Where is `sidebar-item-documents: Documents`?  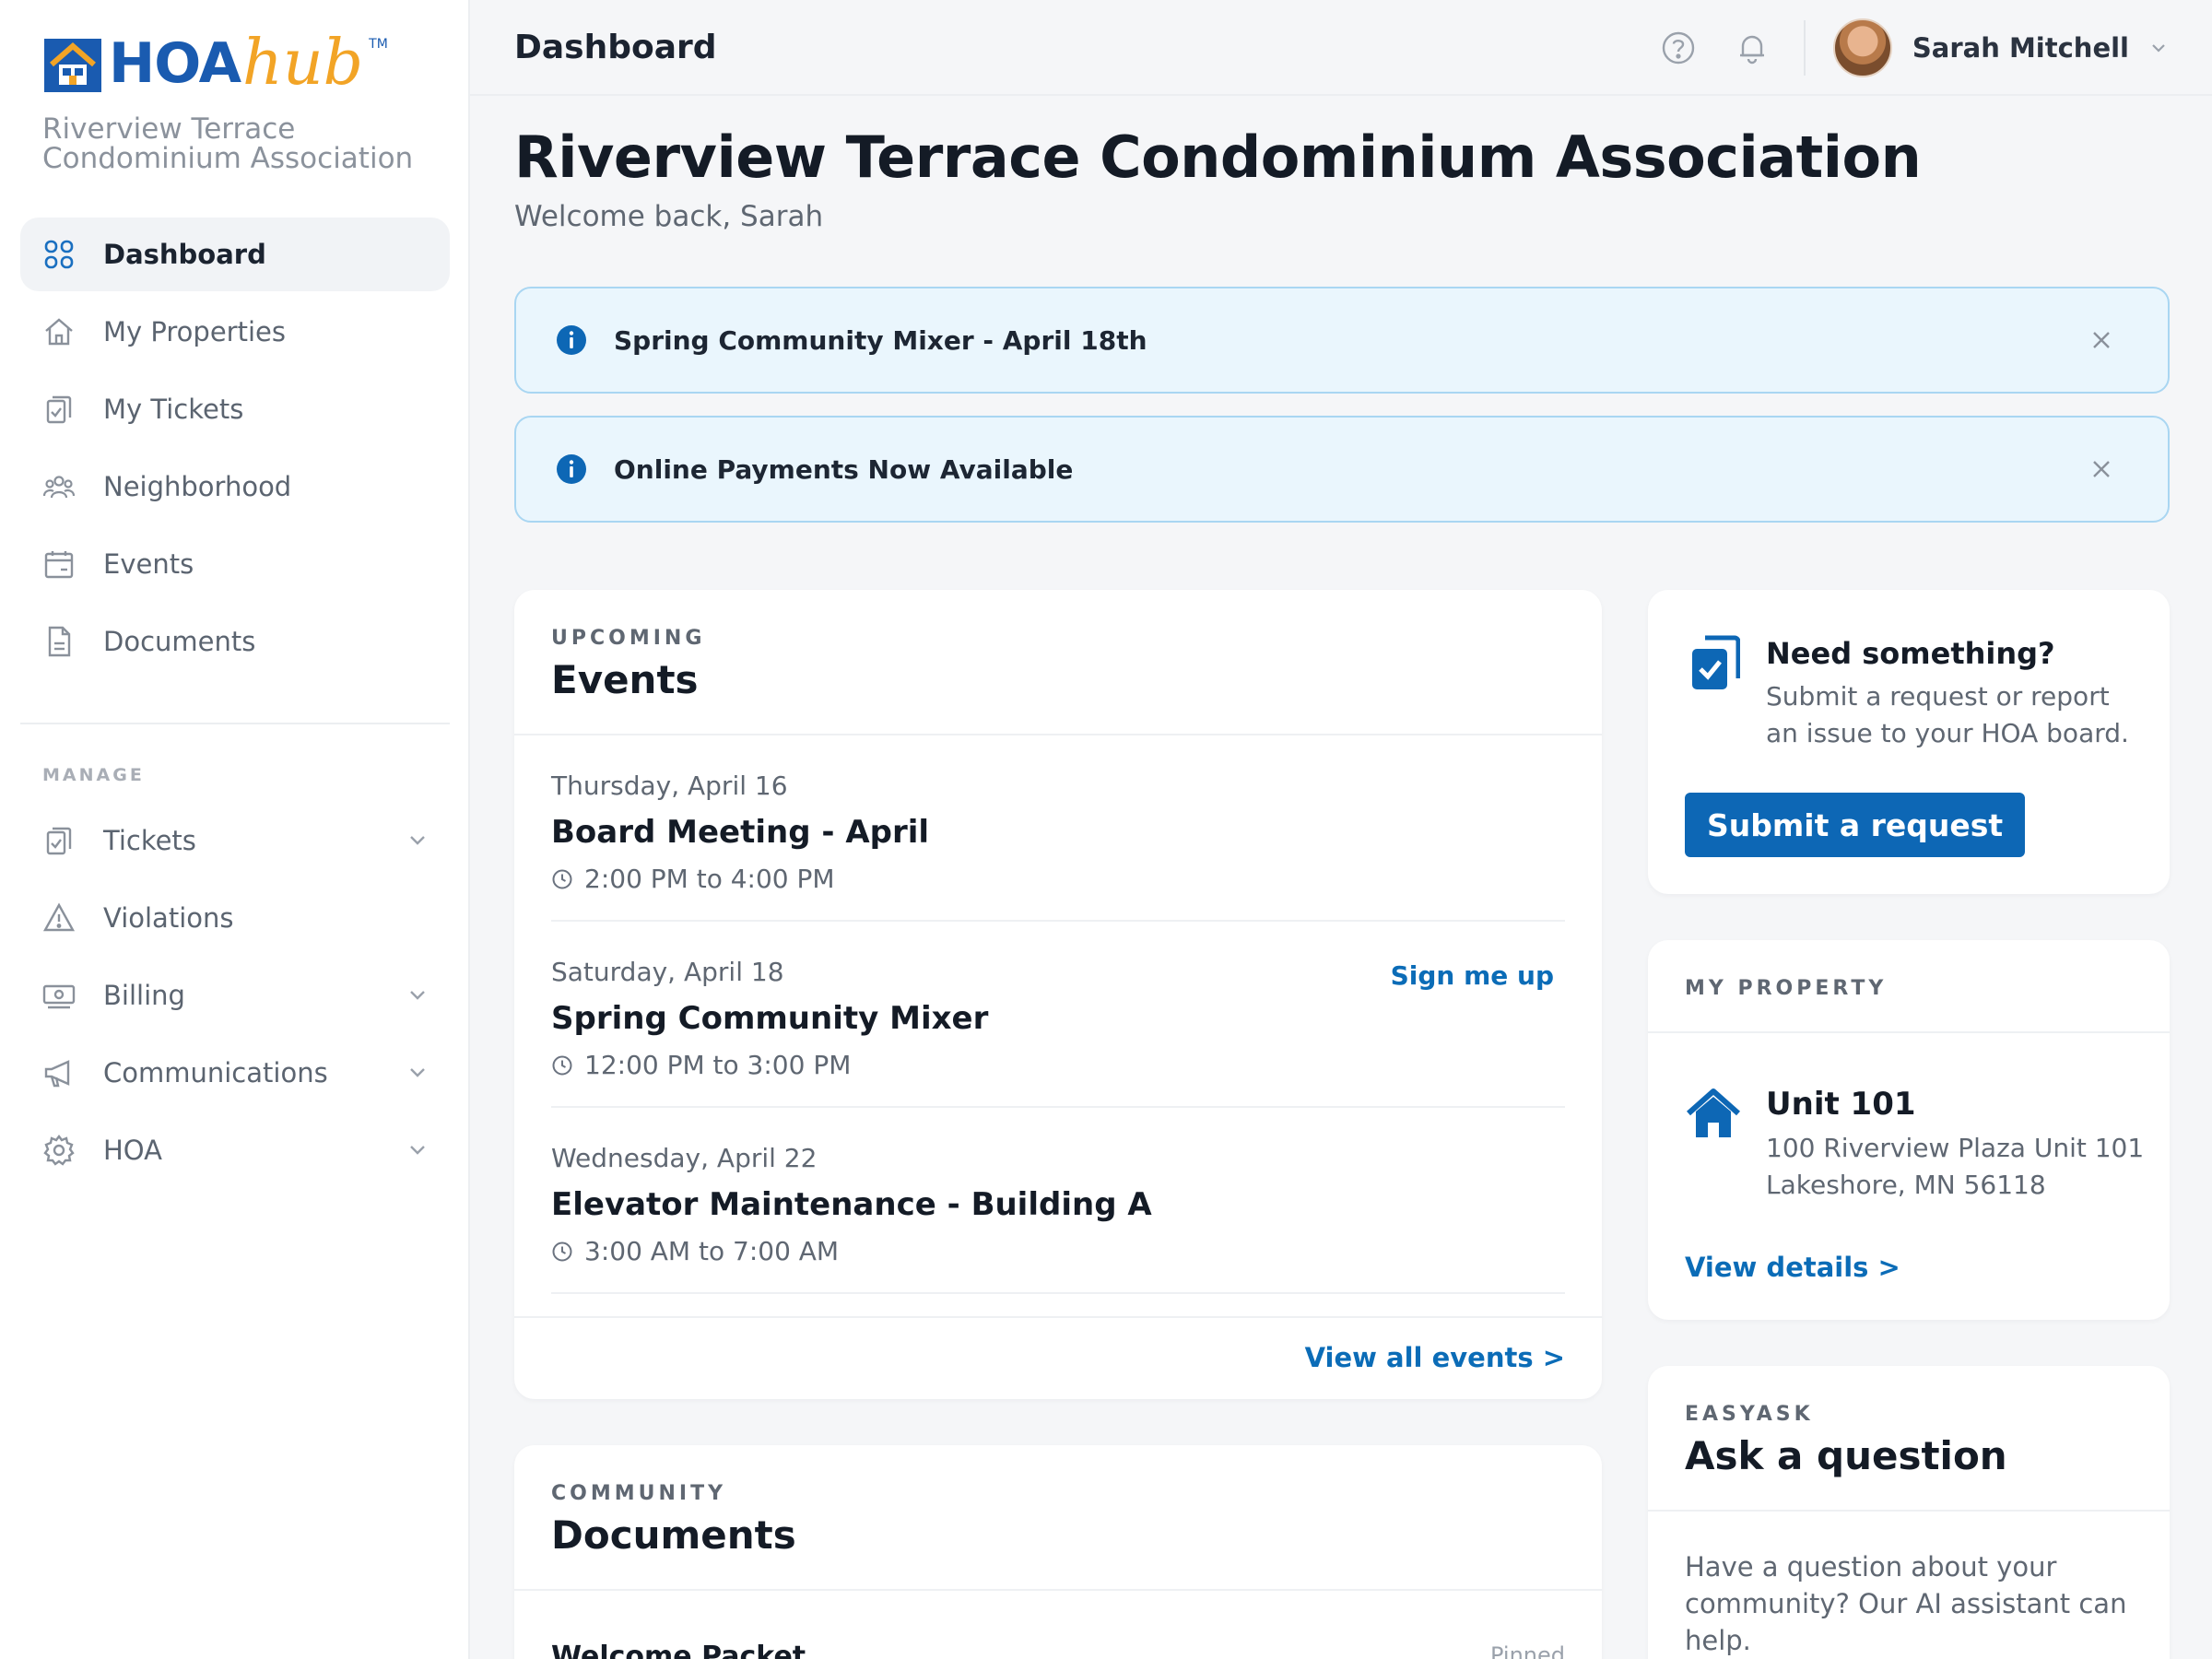 sidebar-item-documents: Documents is located at coordinates (235, 641).